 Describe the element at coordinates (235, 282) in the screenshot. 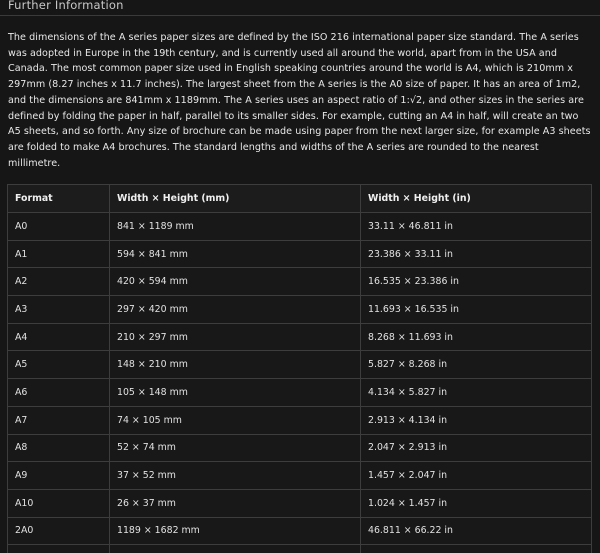

I see `mm-cell: 420 × 594 mm` at that location.